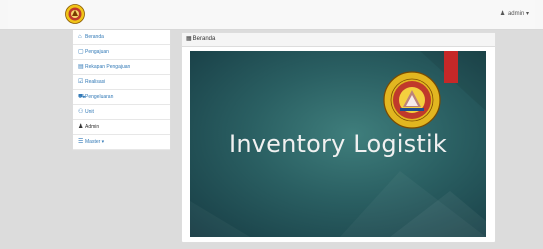 The image size is (543, 249). I want to click on sidebar-item-label: Unit, so click(89, 112).